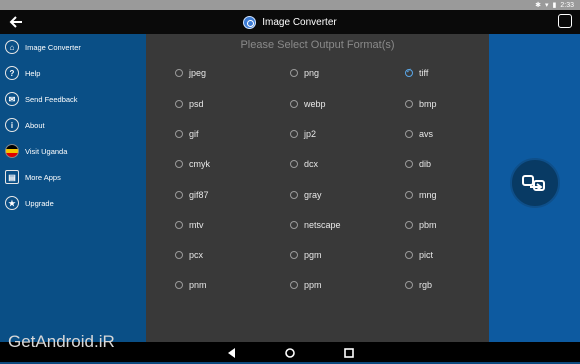  What do you see at coordinates (232, 352) in the screenshot?
I see `nav-back-icon` at bounding box center [232, 352].